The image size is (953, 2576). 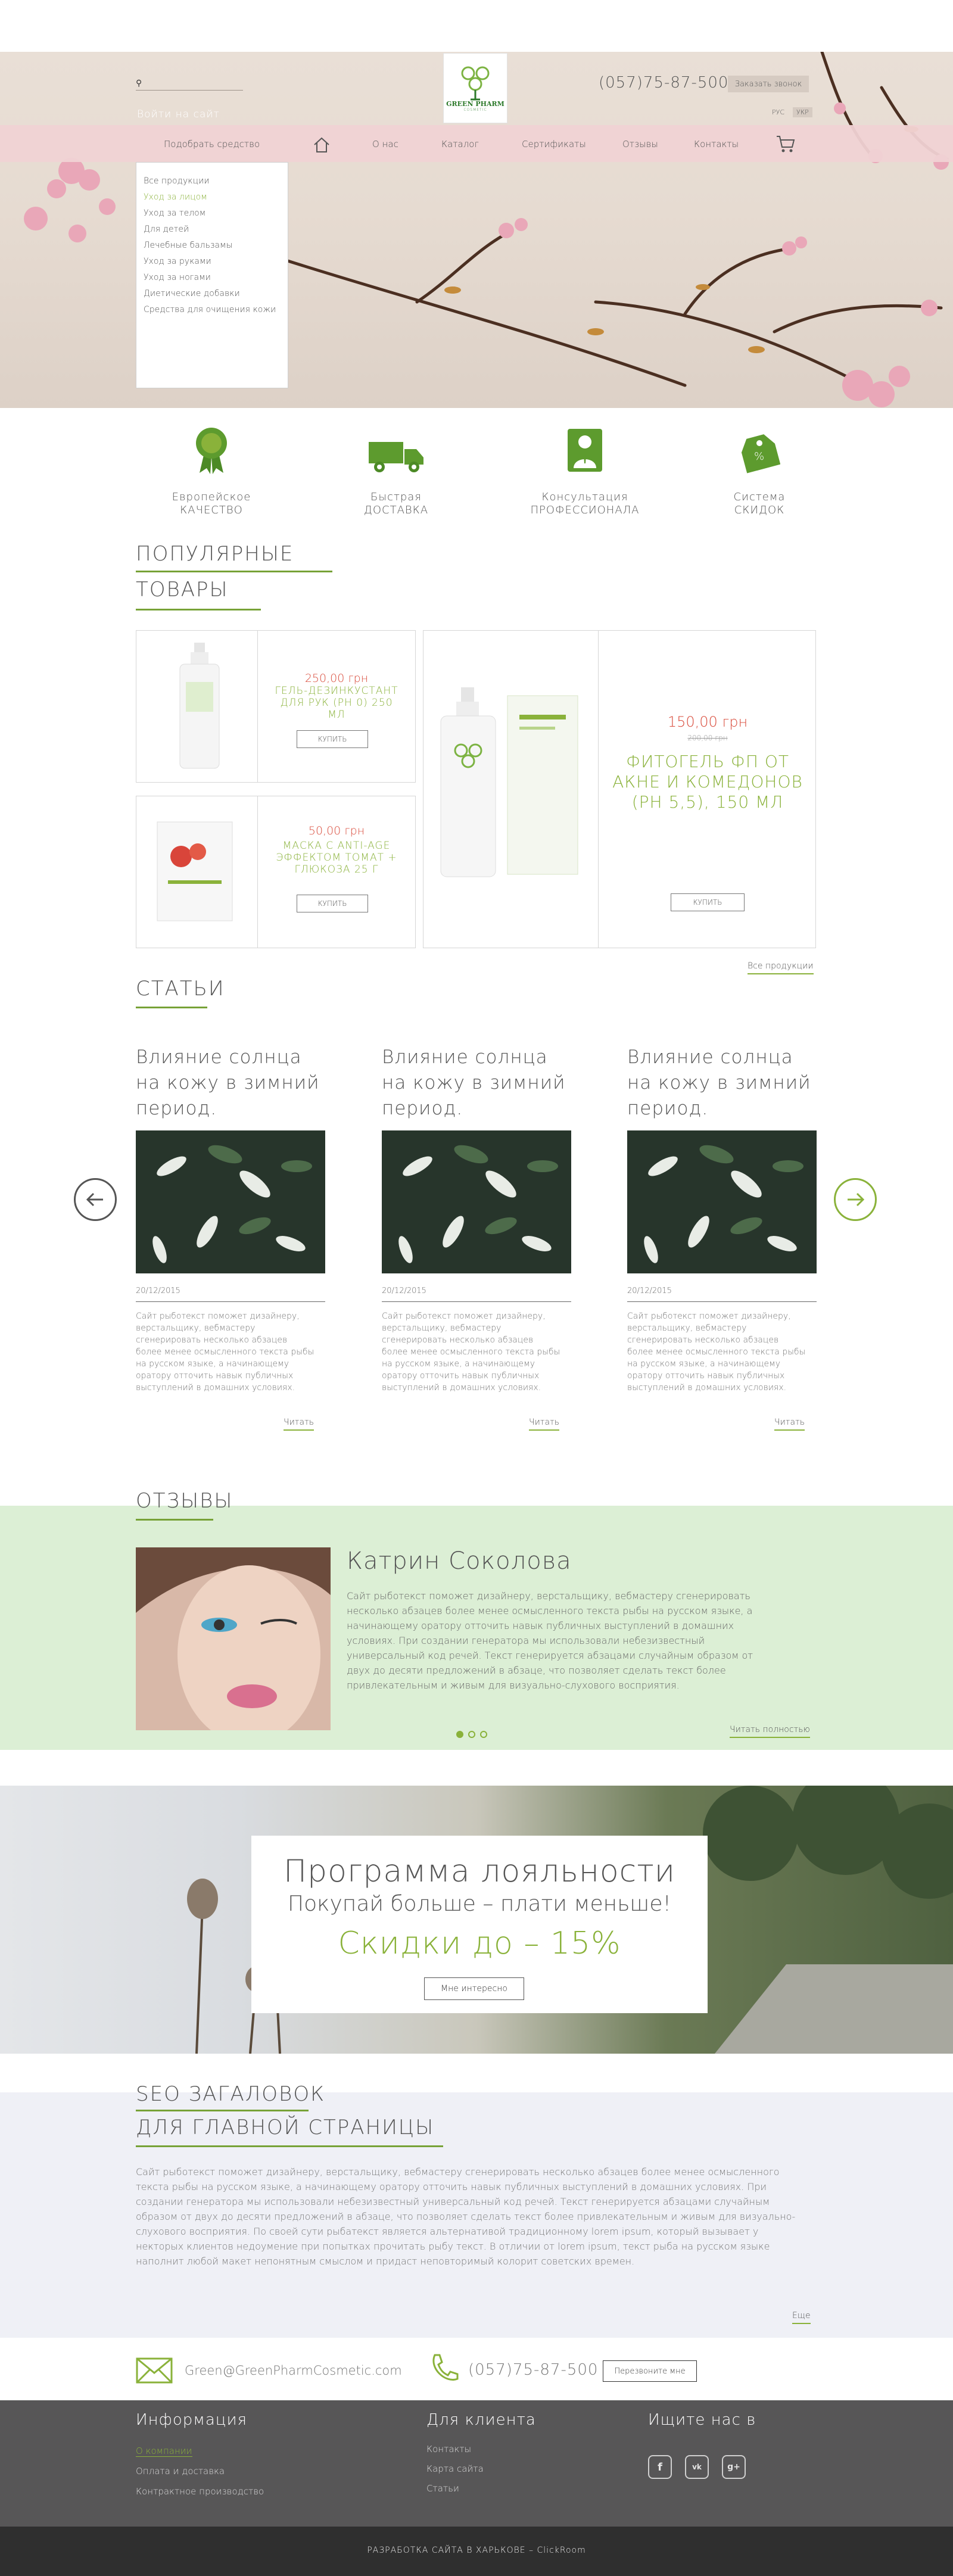 I want to click on feature-discounts: % Система СКИДОК, so click(x=759, y=471).